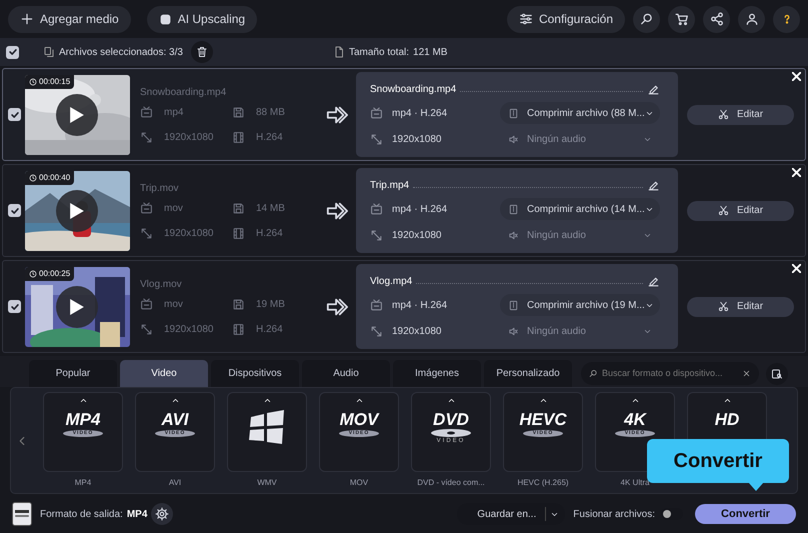 This screenshot has height=533, width=808. I want to click on scissors-icon, so click(723, 114).